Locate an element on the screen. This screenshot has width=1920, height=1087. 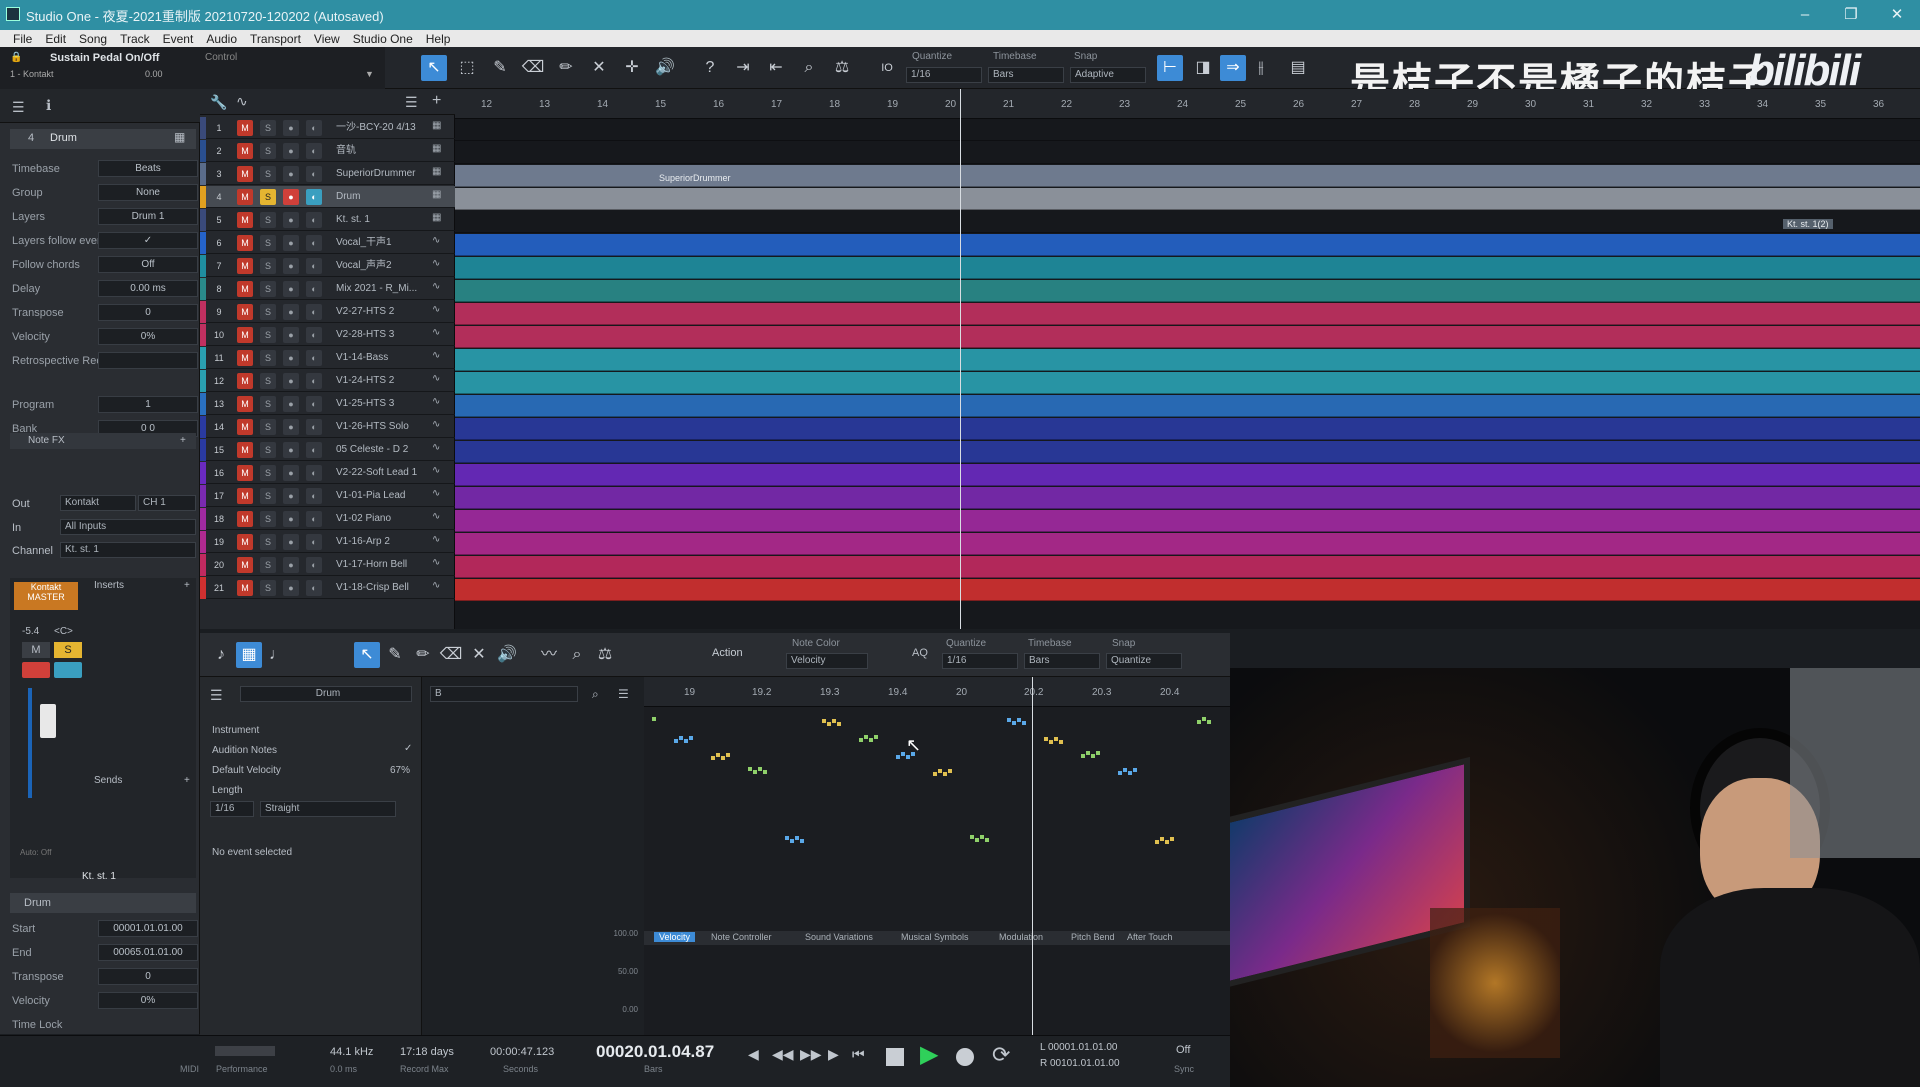
editor-drum-icon: ♩ is located at coordinates (277, 655).